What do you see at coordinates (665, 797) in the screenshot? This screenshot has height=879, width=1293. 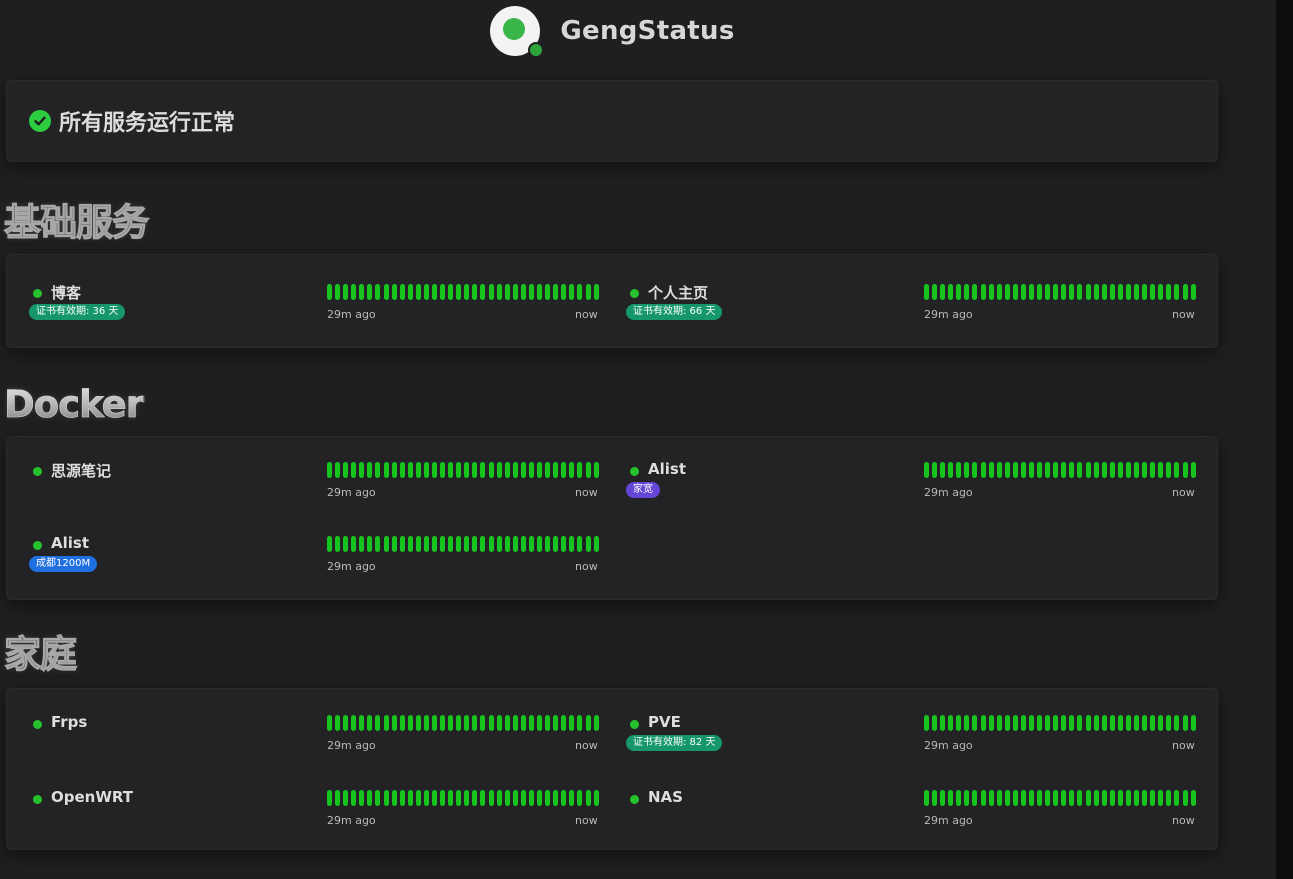 I see `monitor-name: NAS` at bounding box center [665, 797].